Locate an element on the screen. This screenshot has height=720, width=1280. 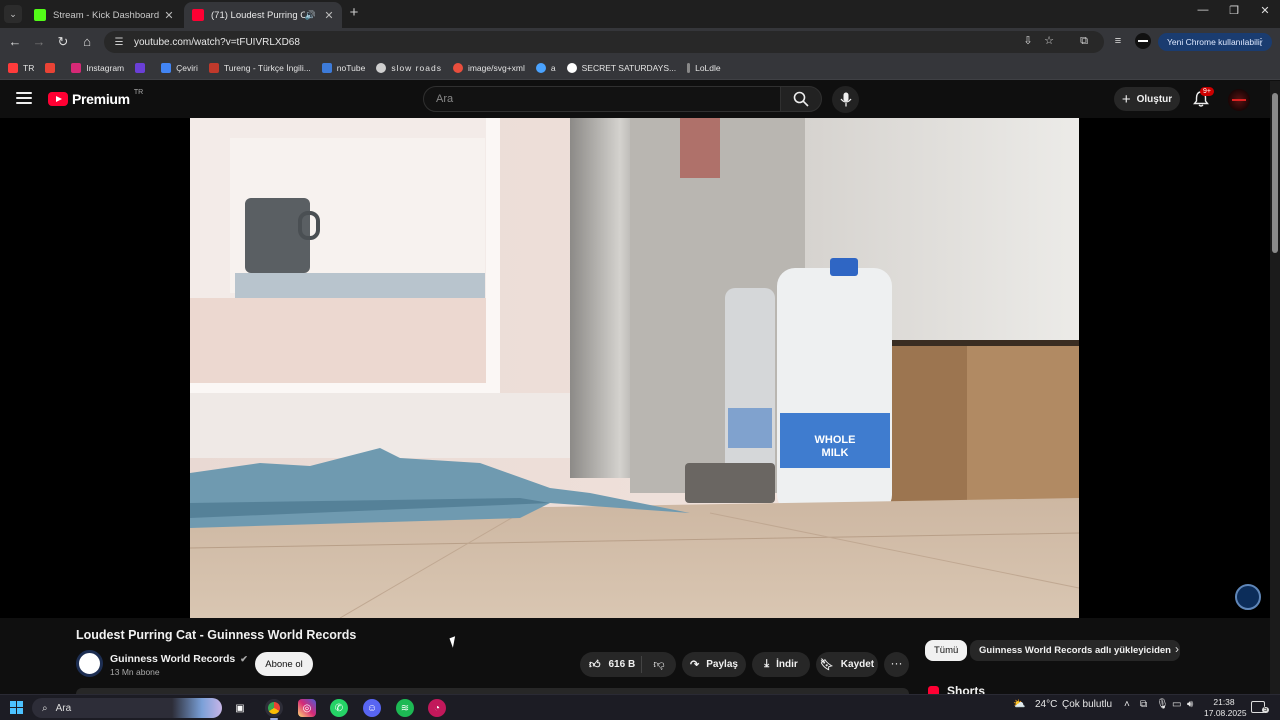
chrome-taskbar-icon is located at coordinates (274, 708).